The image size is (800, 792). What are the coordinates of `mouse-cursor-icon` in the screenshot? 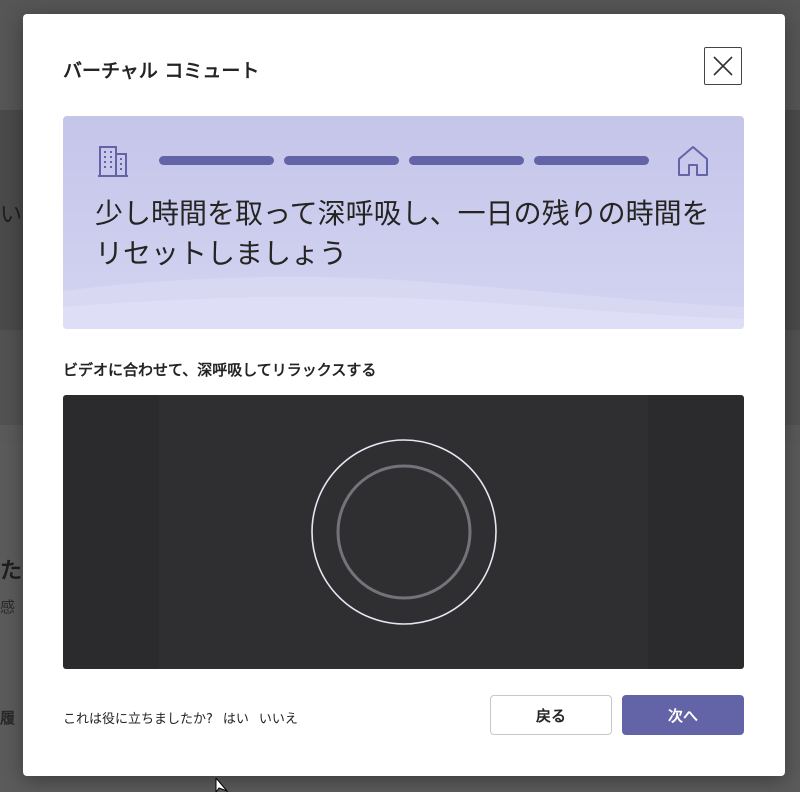 It's located at (222, 785).